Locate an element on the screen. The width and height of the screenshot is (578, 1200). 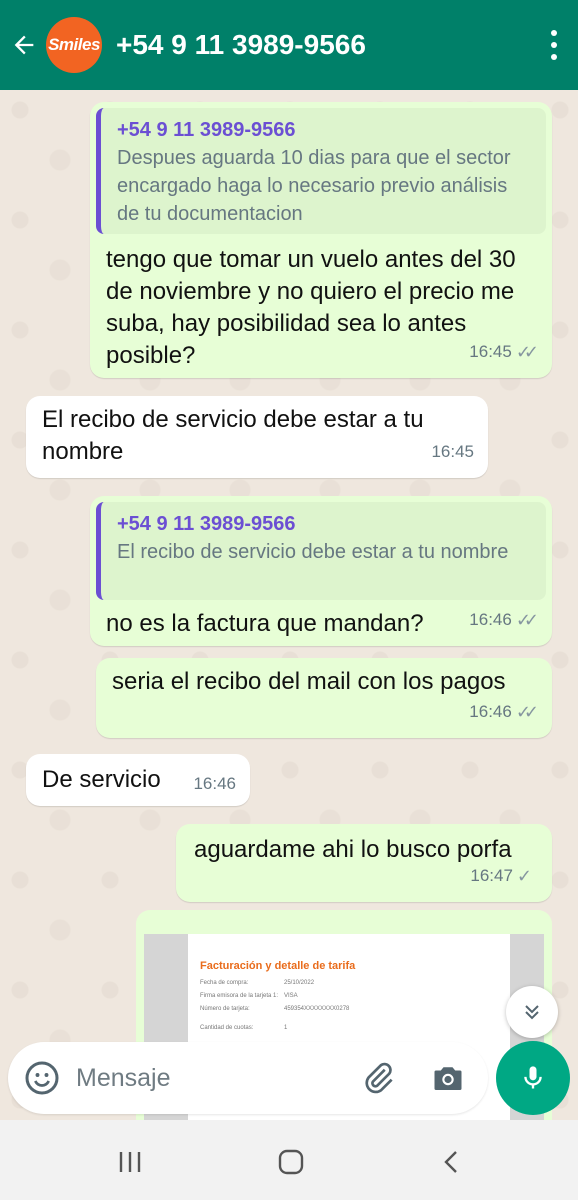
back-nav-button is located at coordinates (452, 1162).